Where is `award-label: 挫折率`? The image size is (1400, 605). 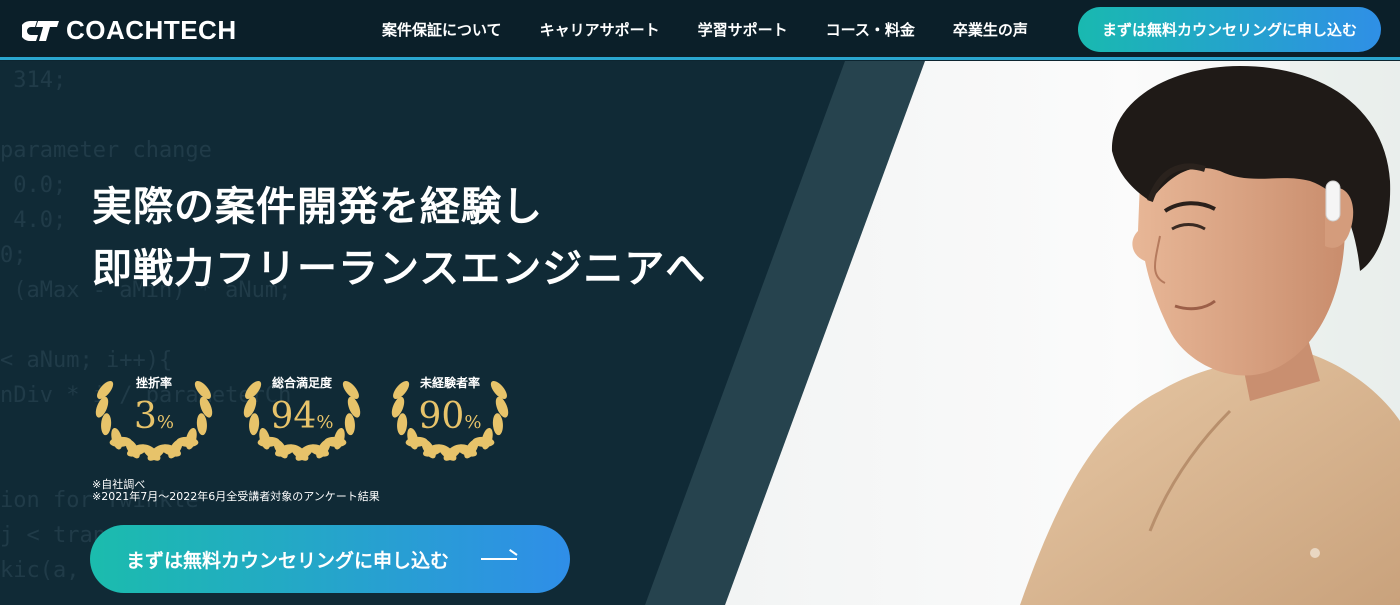 award-label: 挫折率 is located at coordinates (153, 383).